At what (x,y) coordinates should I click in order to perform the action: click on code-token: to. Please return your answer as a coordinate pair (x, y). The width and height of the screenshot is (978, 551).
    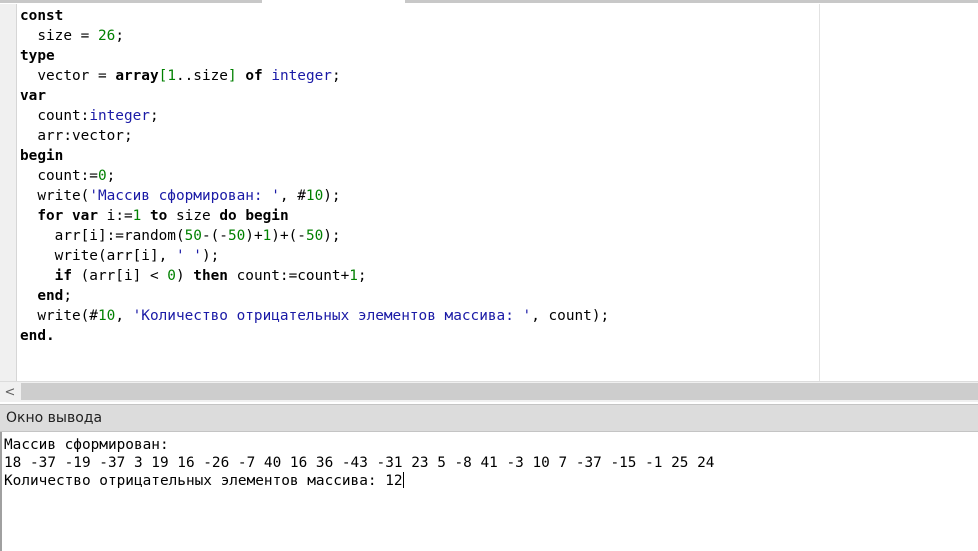
    Looking at the image, I should click on (159, 216).